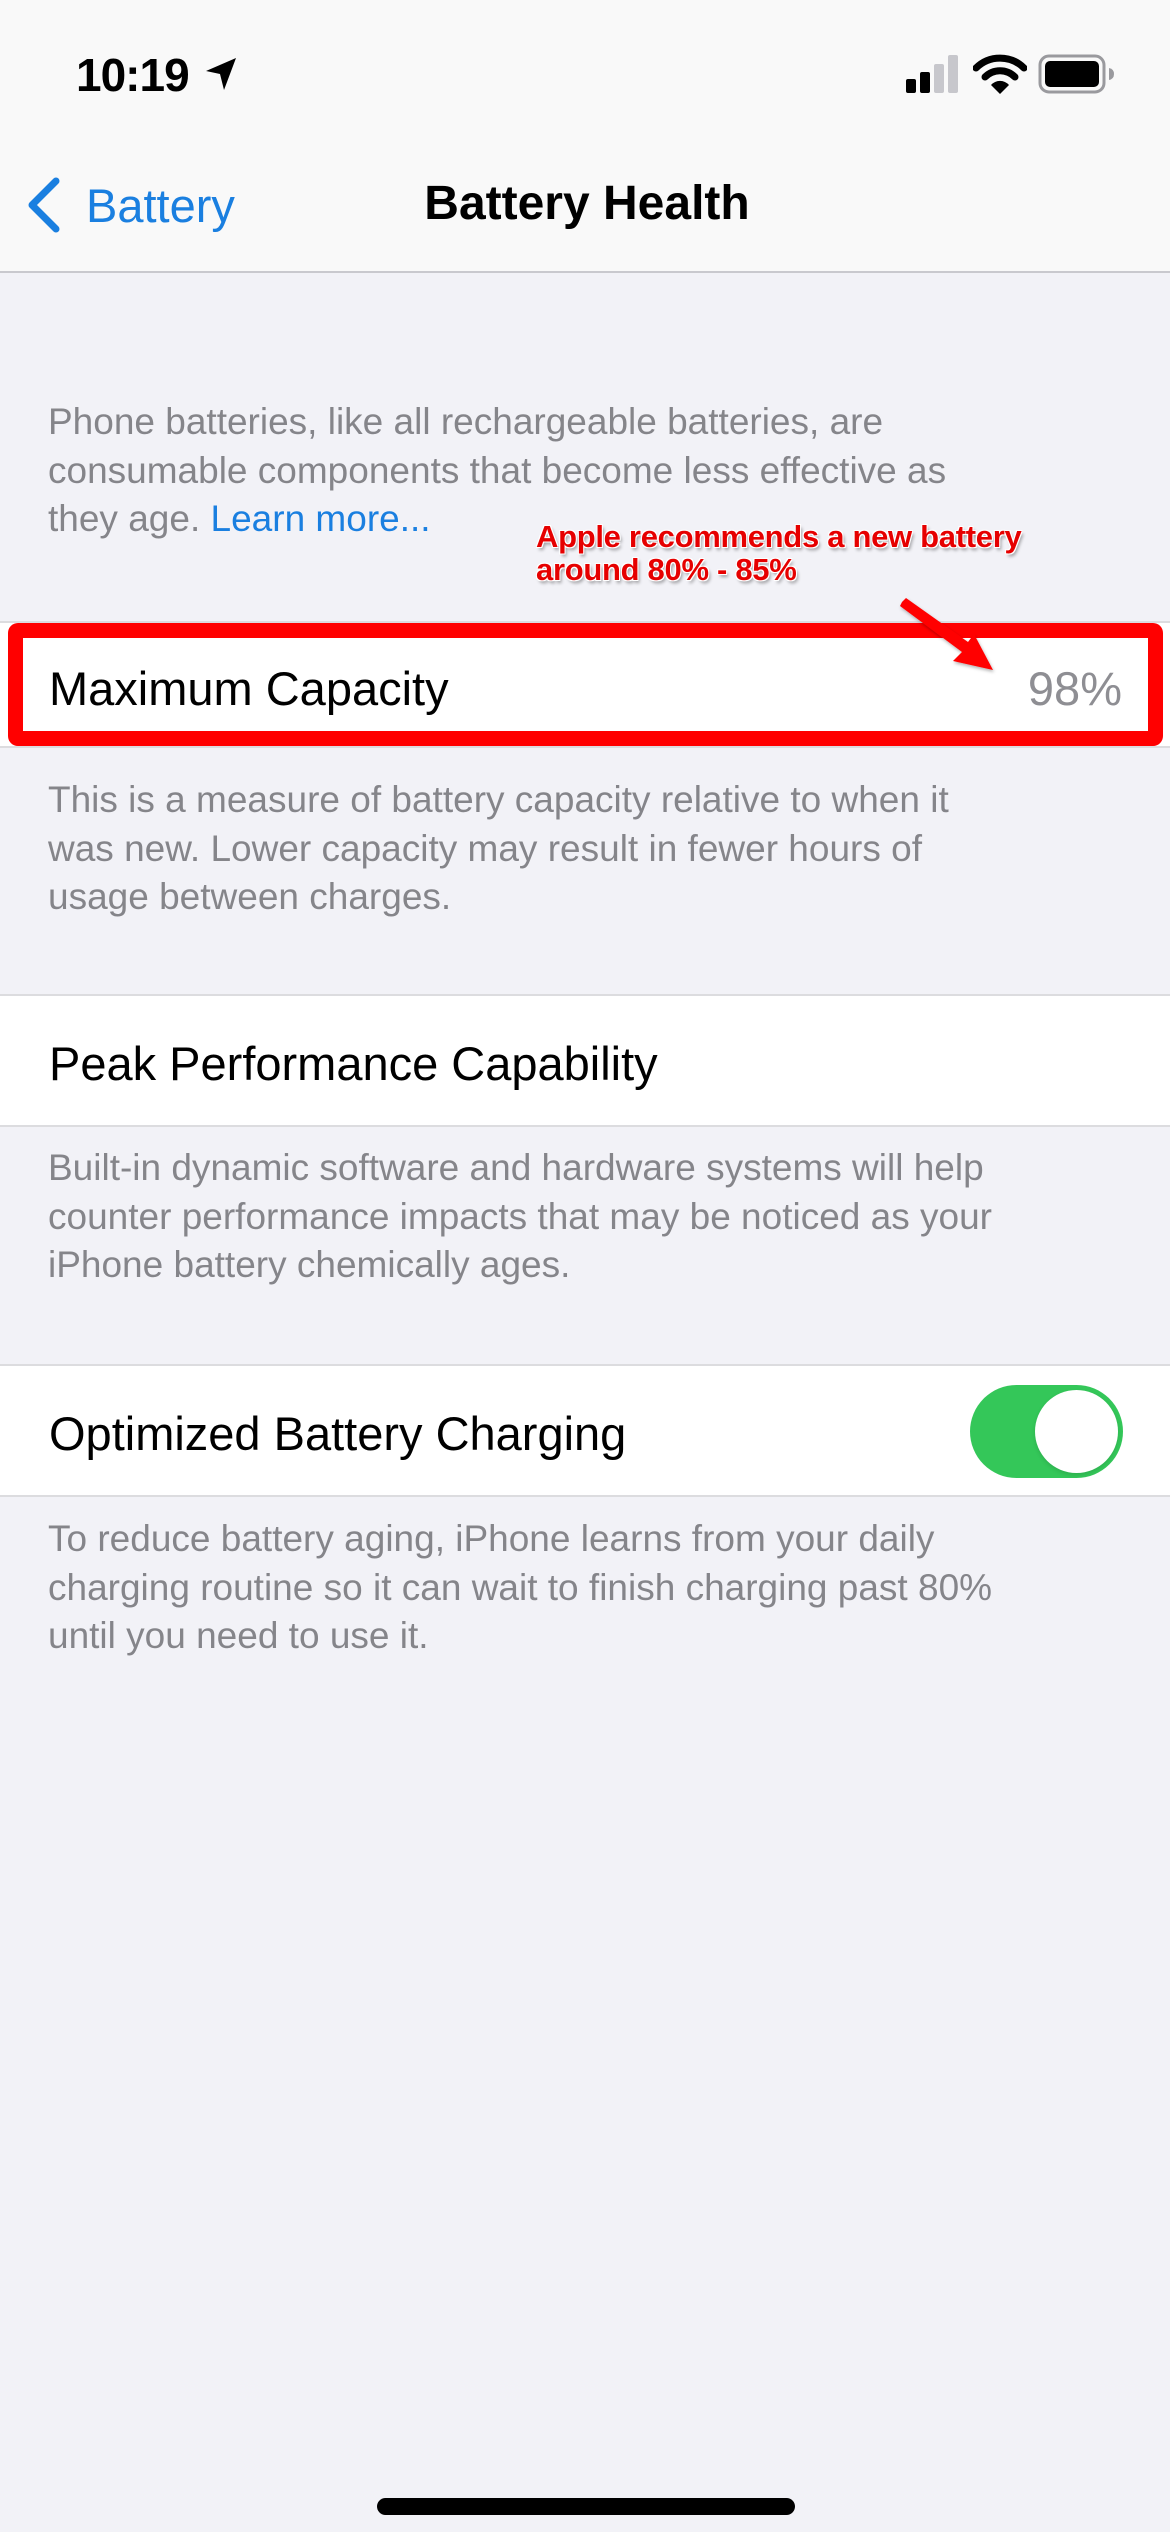  I want to click on peak-description-line: iPhone battery chemically ages., so click(309, 1264).